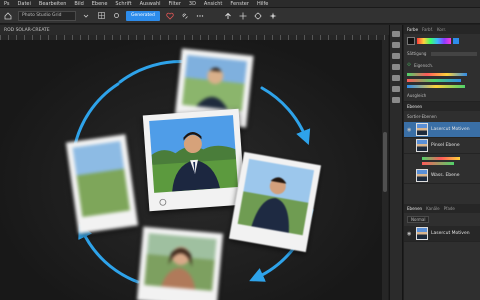  I want to click on adjust-icon, so click(396, 78).